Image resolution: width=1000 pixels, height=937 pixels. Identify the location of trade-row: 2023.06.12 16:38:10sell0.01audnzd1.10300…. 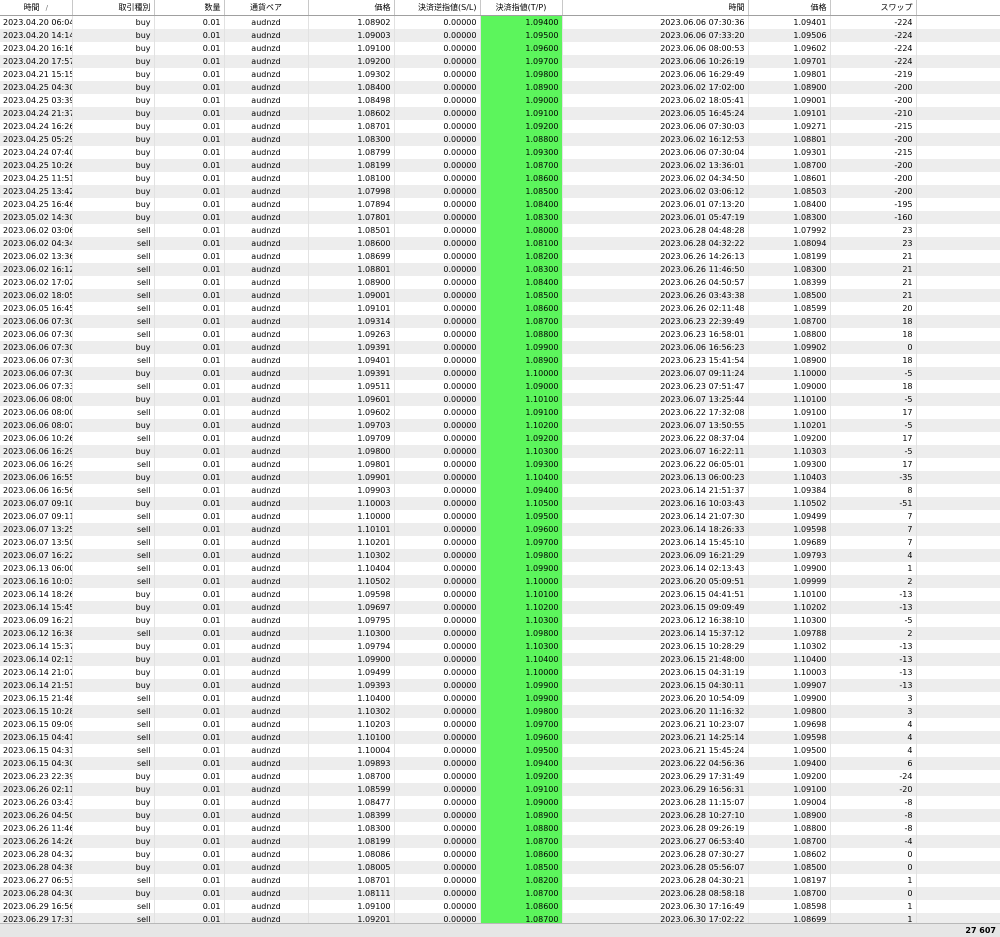
(500, 633).